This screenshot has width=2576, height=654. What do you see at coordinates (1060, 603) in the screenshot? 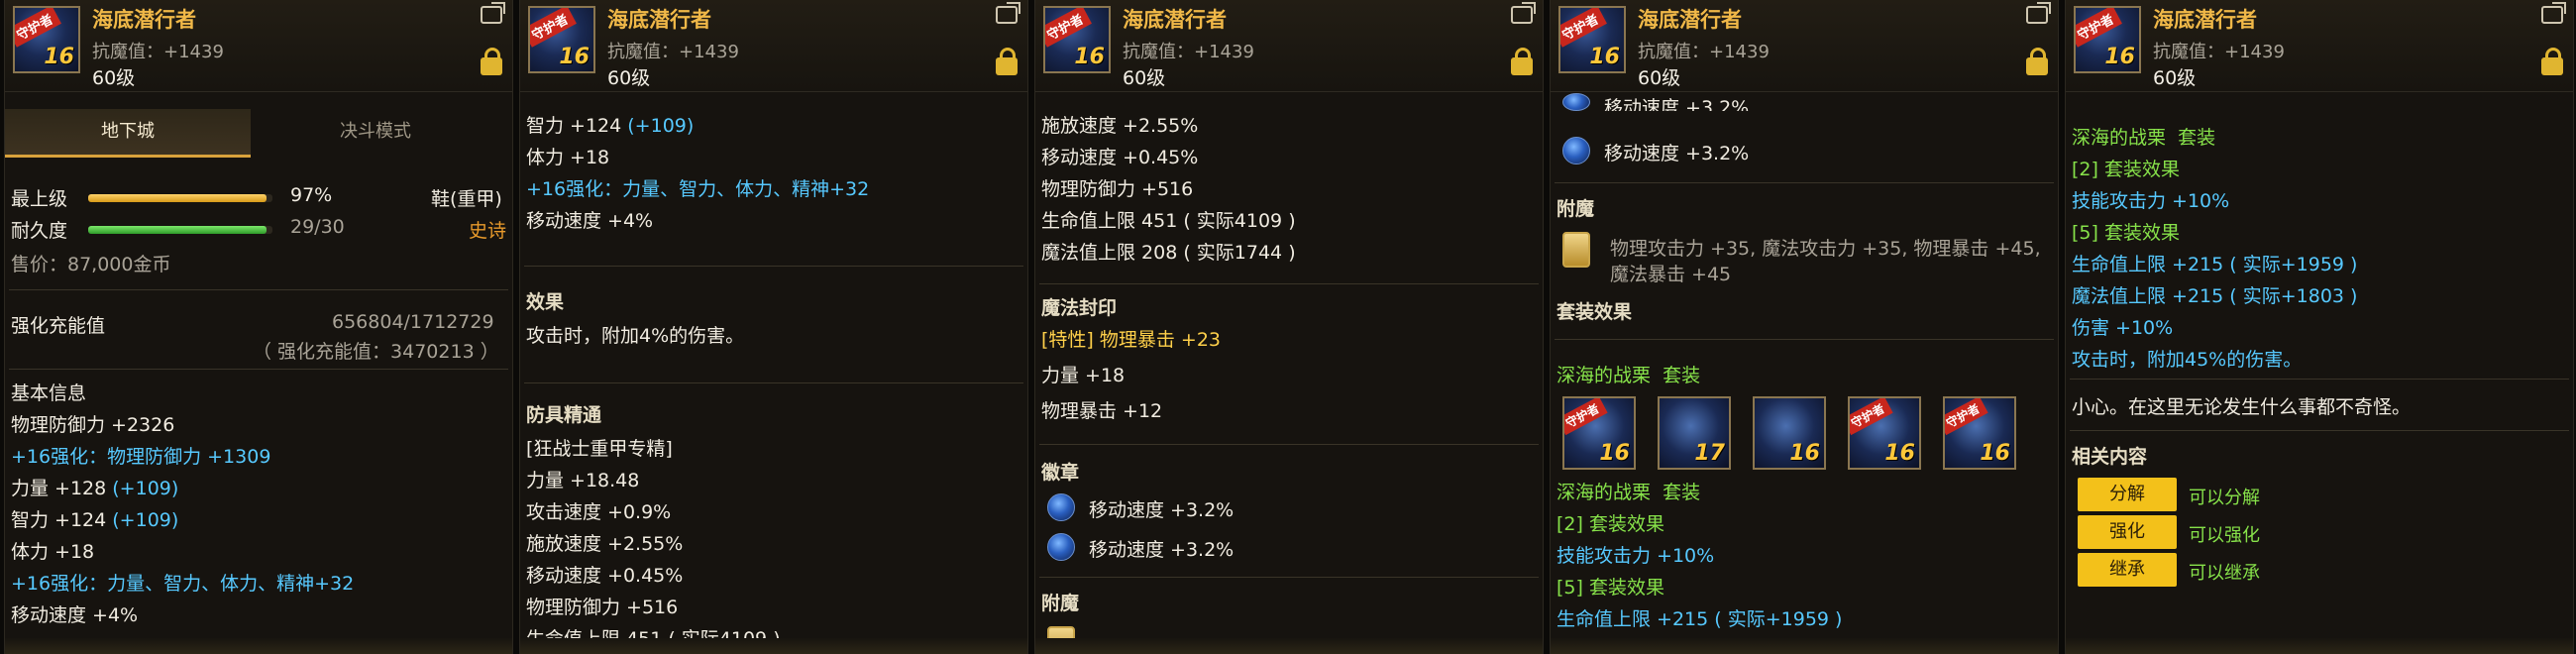
I see `enchant-label: 附魔` at bounding box center [1060, 603].